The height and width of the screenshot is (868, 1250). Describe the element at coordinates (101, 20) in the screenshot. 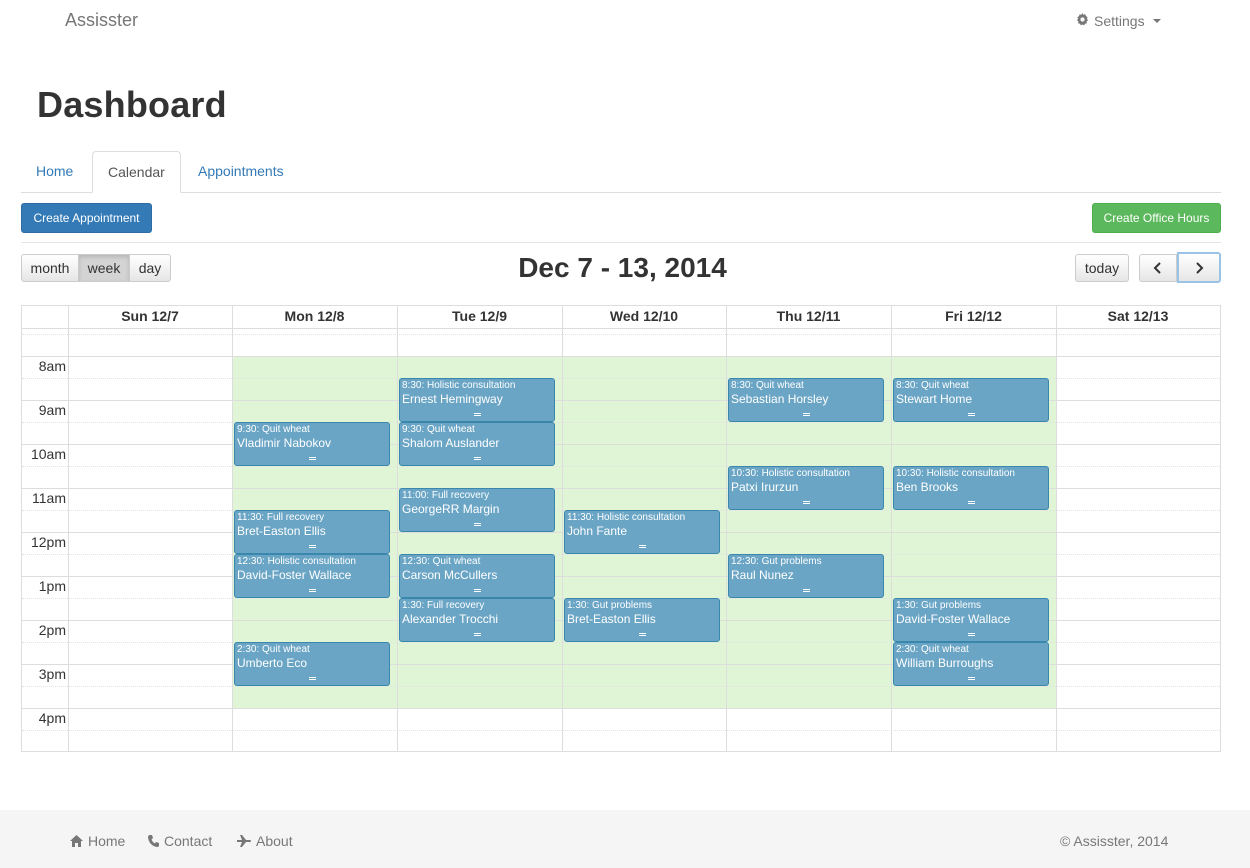

I see `brand-logo: Assisster` at that location.